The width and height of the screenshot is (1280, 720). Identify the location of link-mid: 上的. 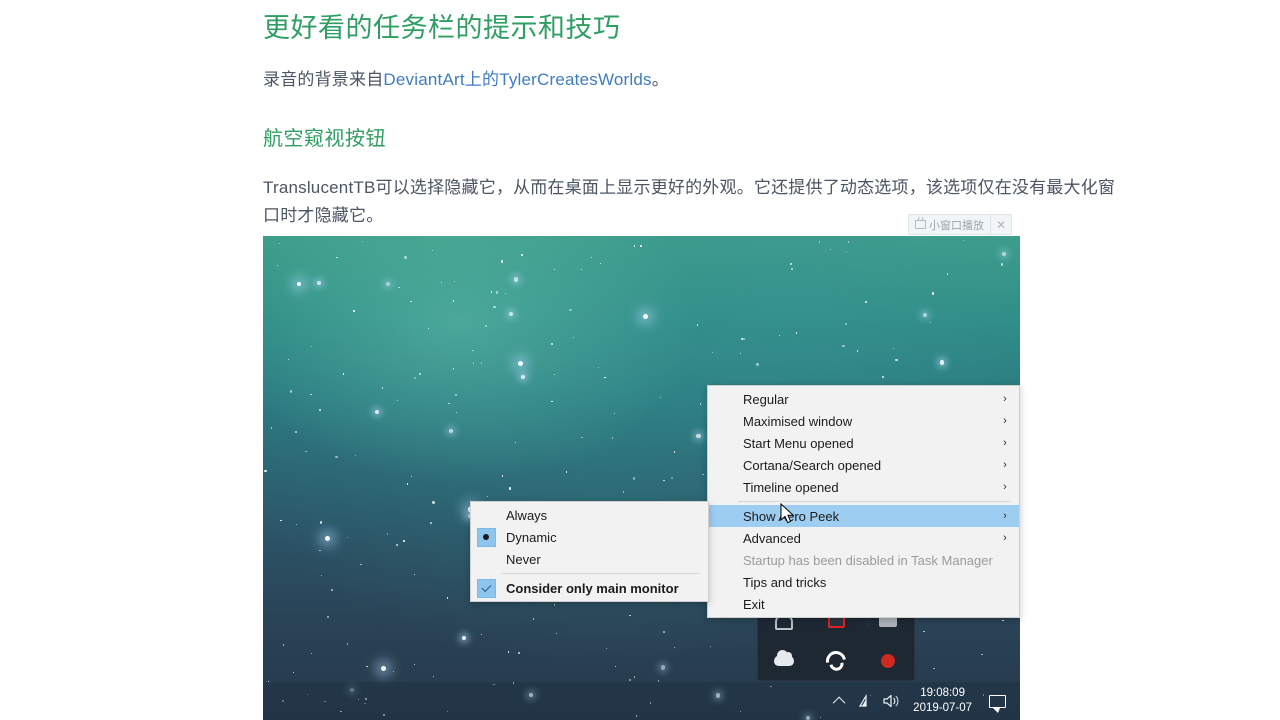
(482, 79).